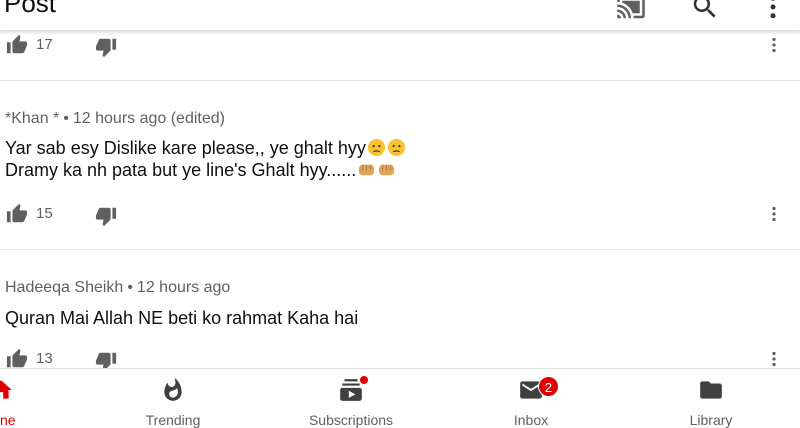 The height and width of the screenshot is (428, 800). What do you see at coordinates (44, 213) in the screenshot?
I see `like-count: 15` at bounding box center [44, 213].